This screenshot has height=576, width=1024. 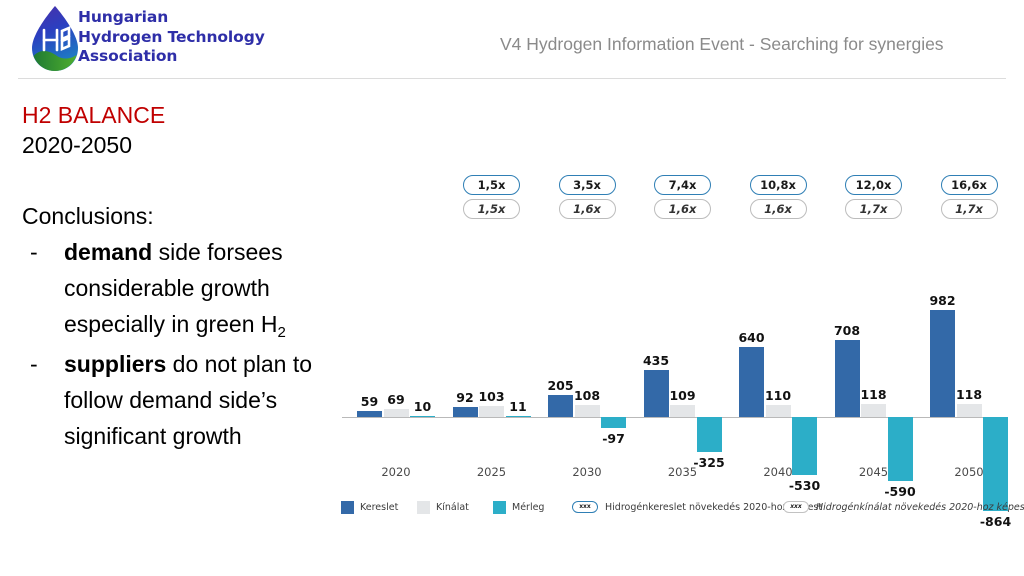 What do you see at coordinates (422, 416) in the screenshot?
I see `bar-2020-mérleg` at bounding box center [422, 416].